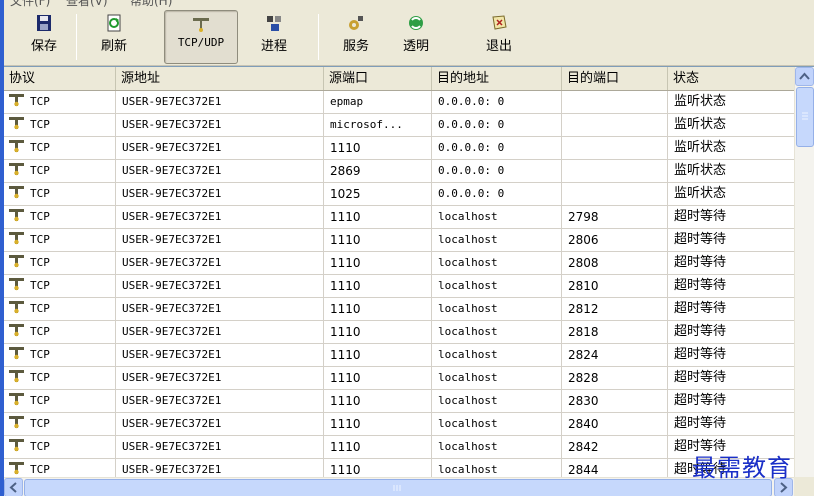 The width and height of the screenshot is (814, 496). I want to click on table-row: TCP USER-9E7EC372E1 1110 localhost 2812 超时等待, so click(399, 309).